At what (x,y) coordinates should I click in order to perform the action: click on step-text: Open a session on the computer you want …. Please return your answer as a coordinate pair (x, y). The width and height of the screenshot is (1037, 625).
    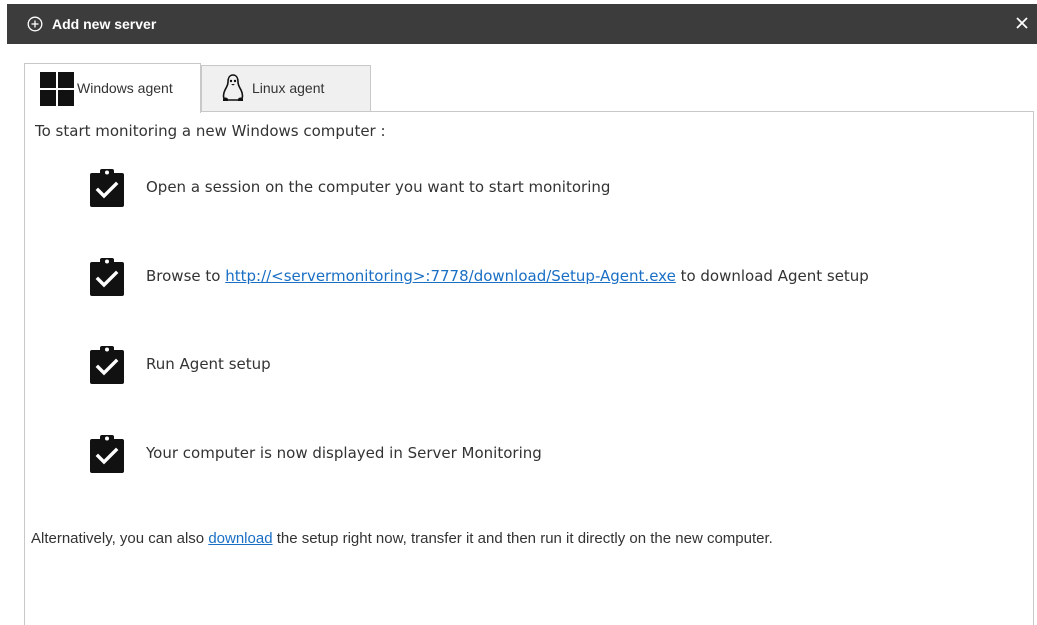
    Looking at the image, I should click on (378, 187).